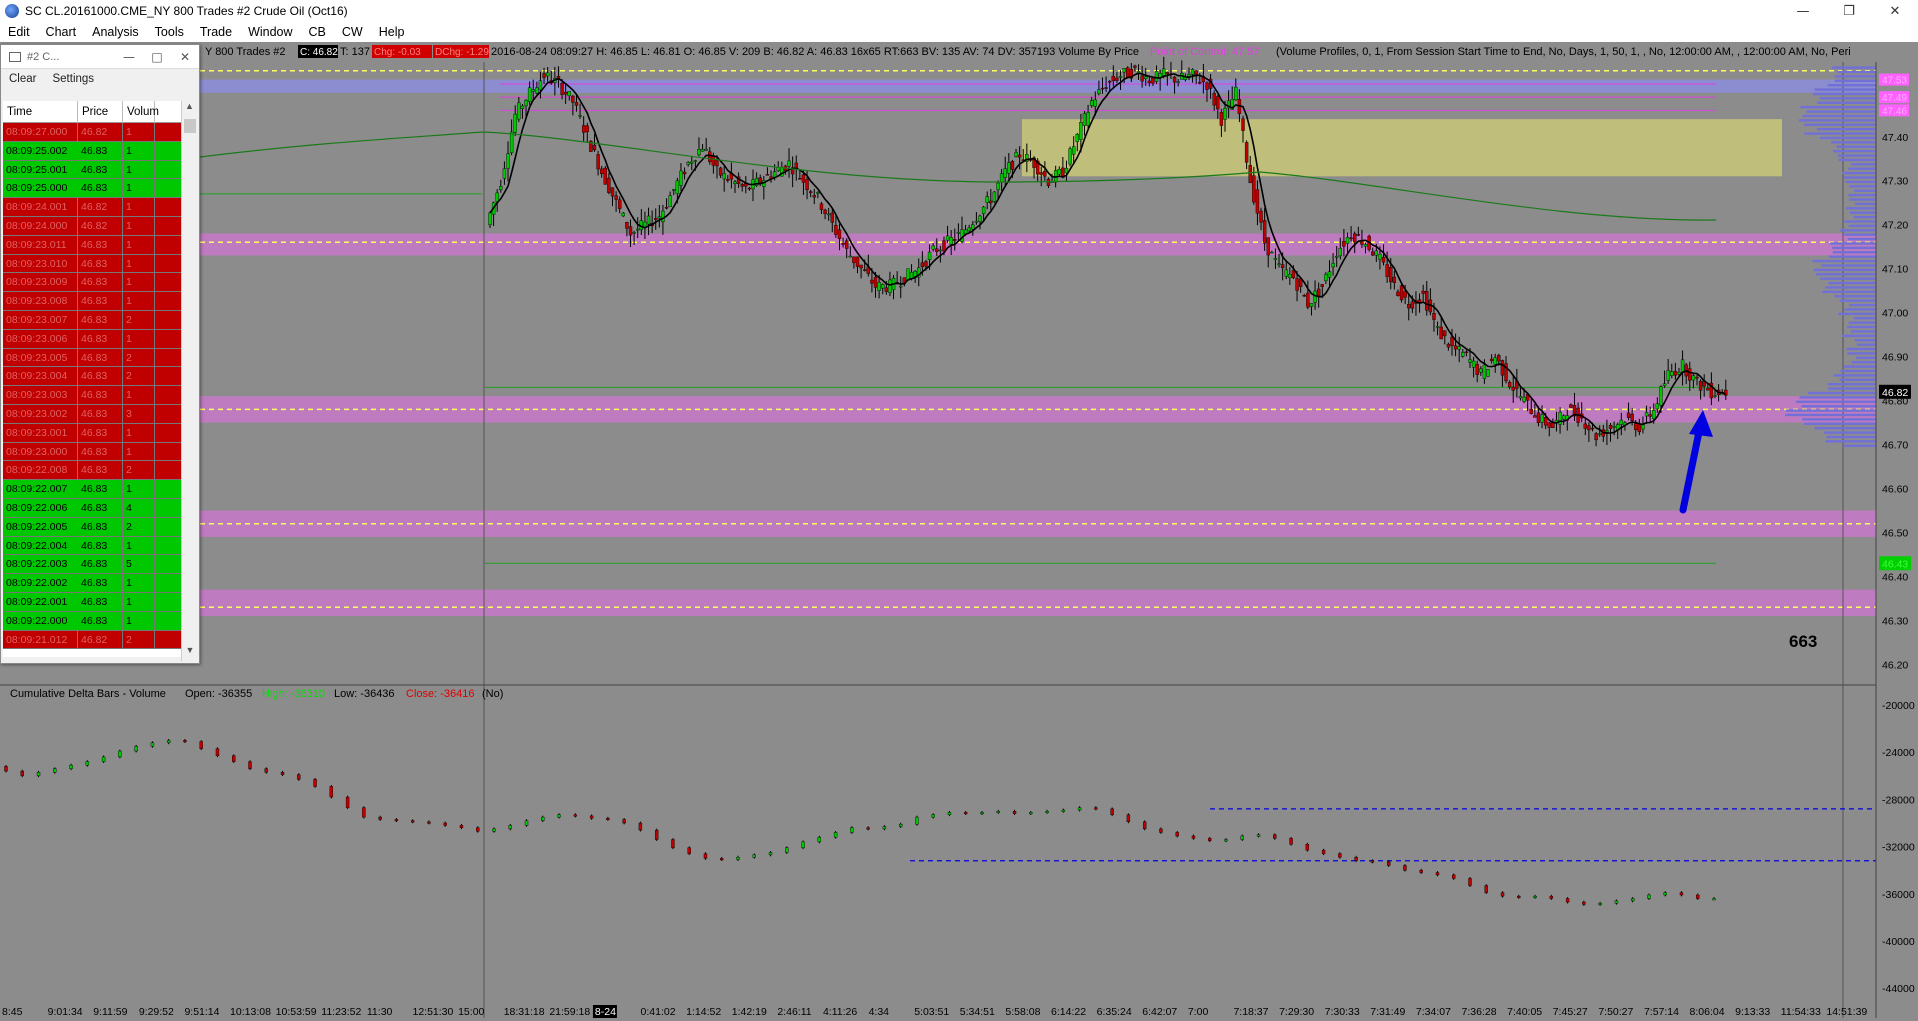 This screenshot has height=1021, width=1918. Describe the element at coordinates (93, 395) in the screenshot. I see `ts-row: 08:09:23.003 46.83 1` at that location.